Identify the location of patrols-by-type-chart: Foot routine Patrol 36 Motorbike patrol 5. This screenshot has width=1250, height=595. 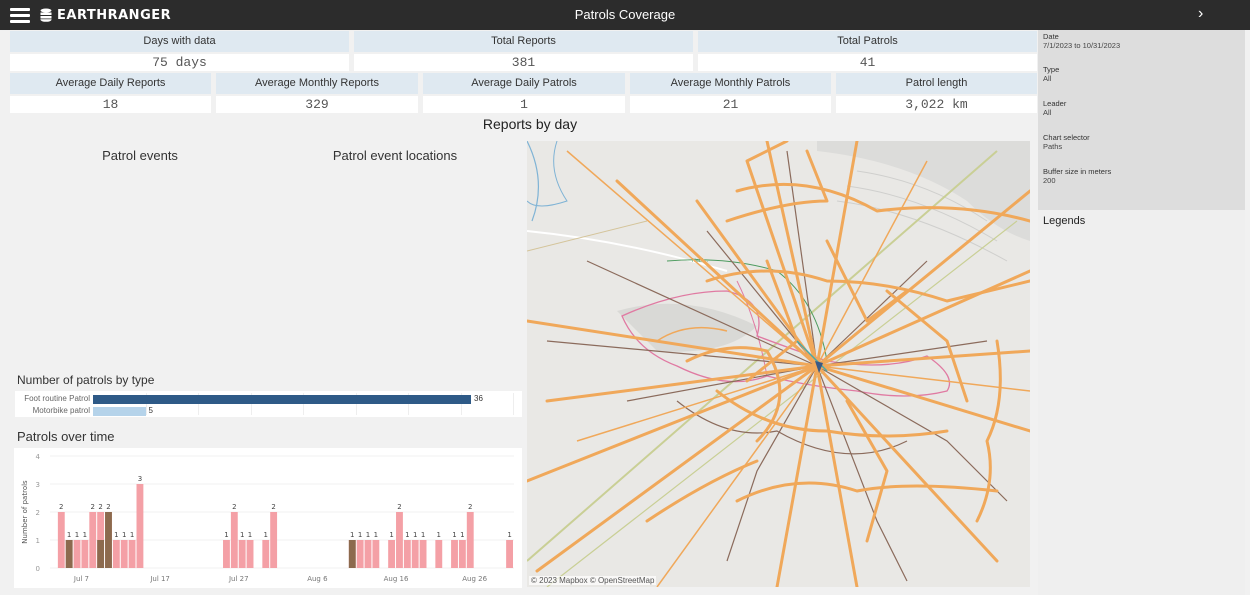
(268, 404).